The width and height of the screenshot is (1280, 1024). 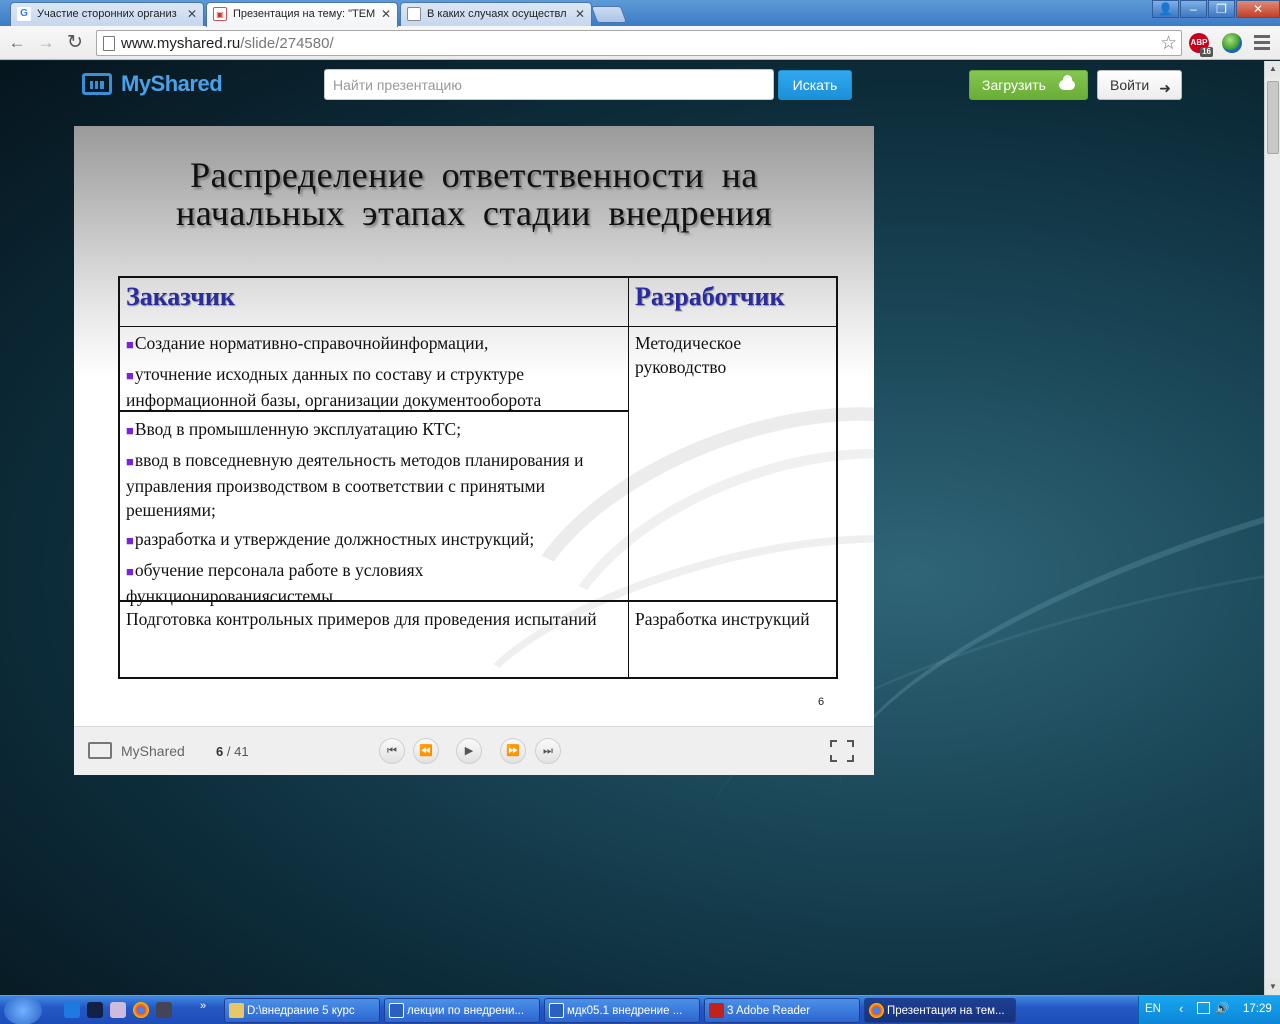 I want to click on tray-expand-icon: ‹, so click(x=1181, y=1008).